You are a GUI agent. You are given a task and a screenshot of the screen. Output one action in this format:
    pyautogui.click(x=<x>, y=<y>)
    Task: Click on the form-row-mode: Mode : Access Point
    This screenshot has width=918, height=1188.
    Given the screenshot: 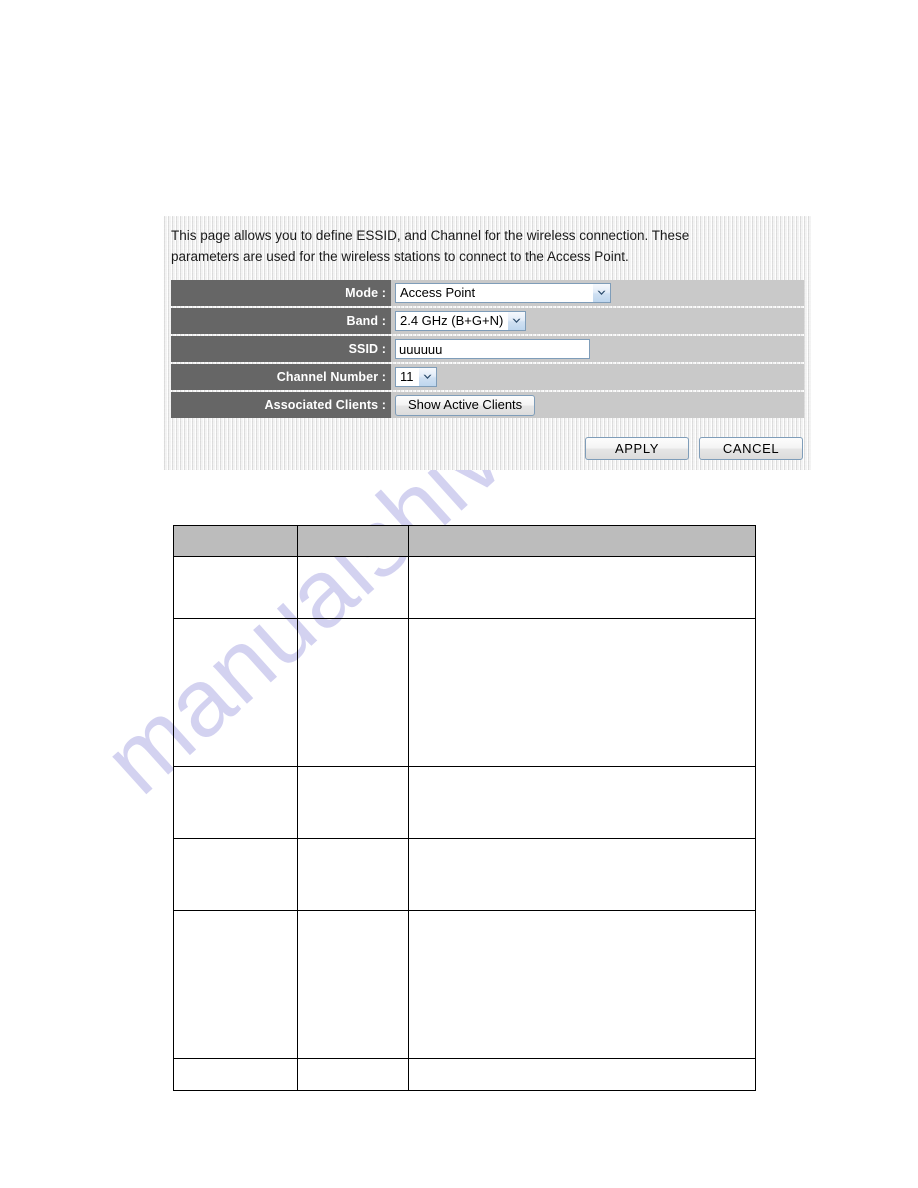 What is the action you would take?
    pyautogui.click(x=487, y=293)
    